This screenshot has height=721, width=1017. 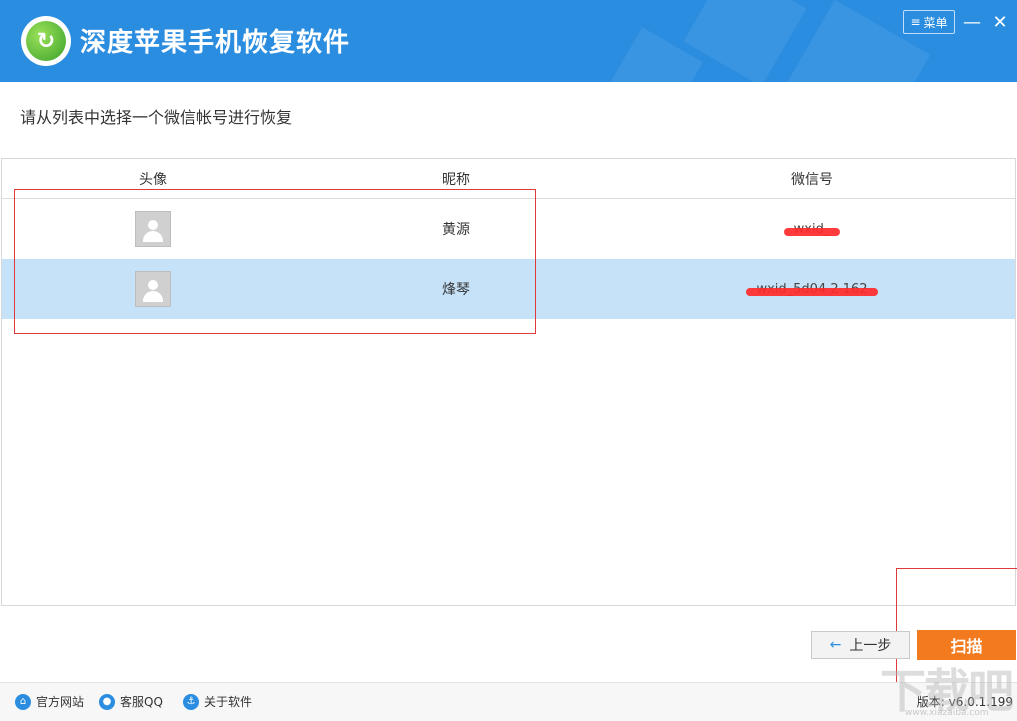 What do you see at coordinates (156, 117) in the screenshot?
I see `instruction-text: 请从列表中选择一个微信帐号进行恢复` at bounding box center [156, 117].